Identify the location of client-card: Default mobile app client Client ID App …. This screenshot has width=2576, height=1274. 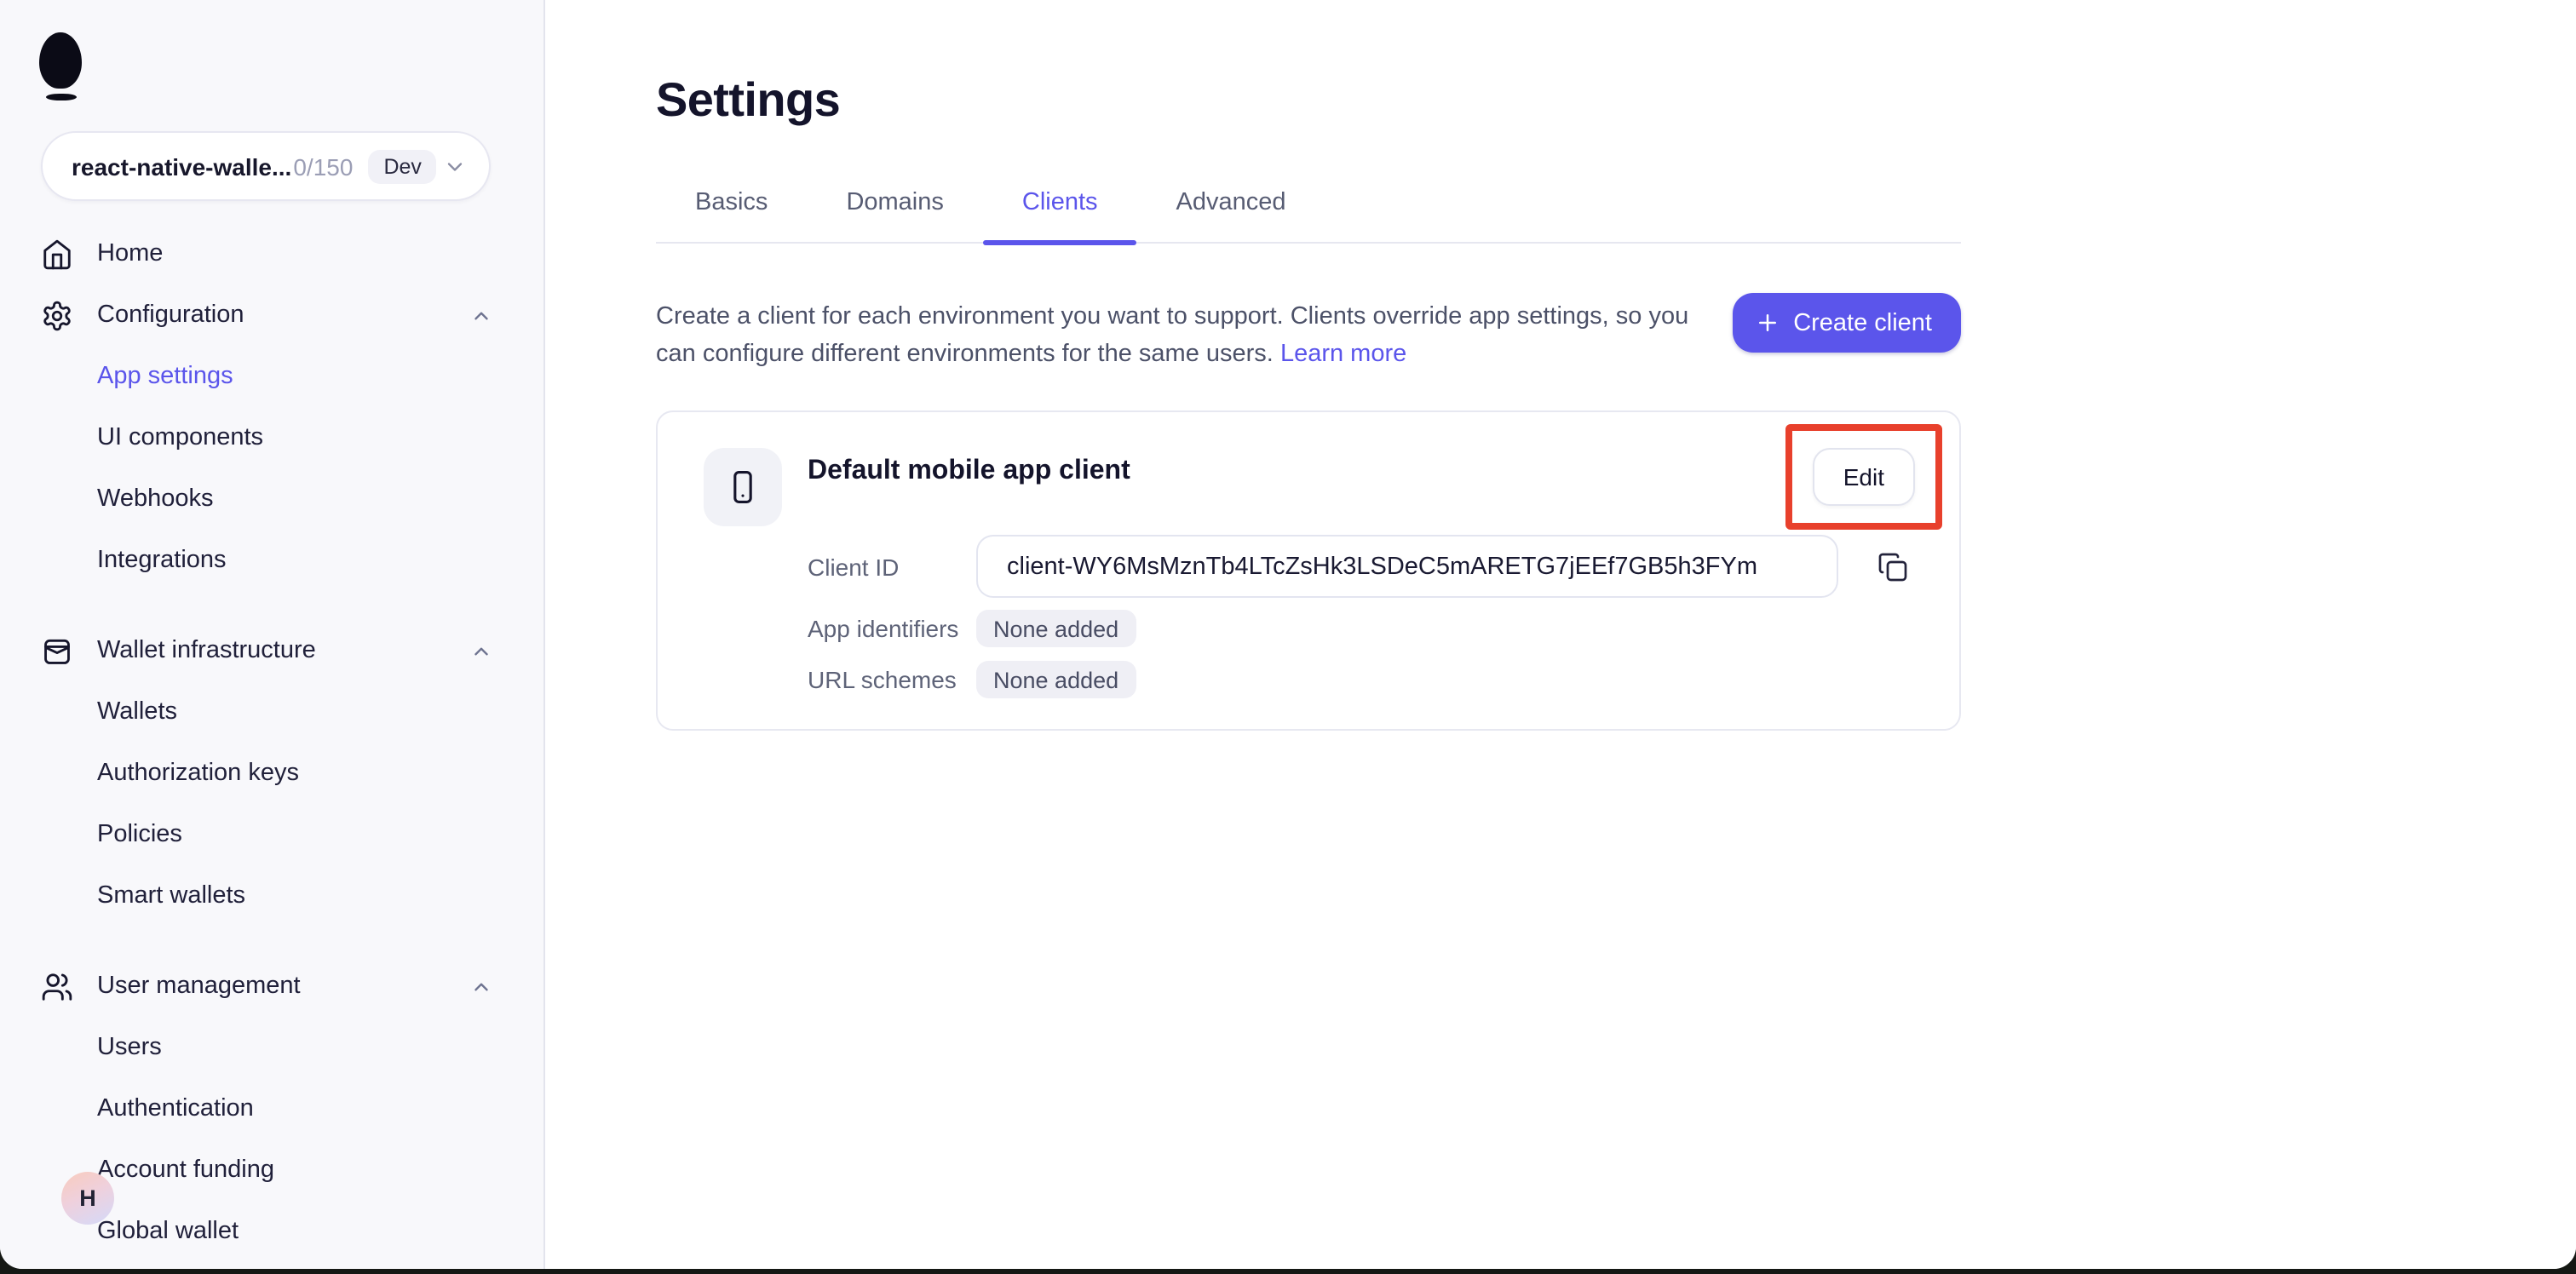
(1309, 570).